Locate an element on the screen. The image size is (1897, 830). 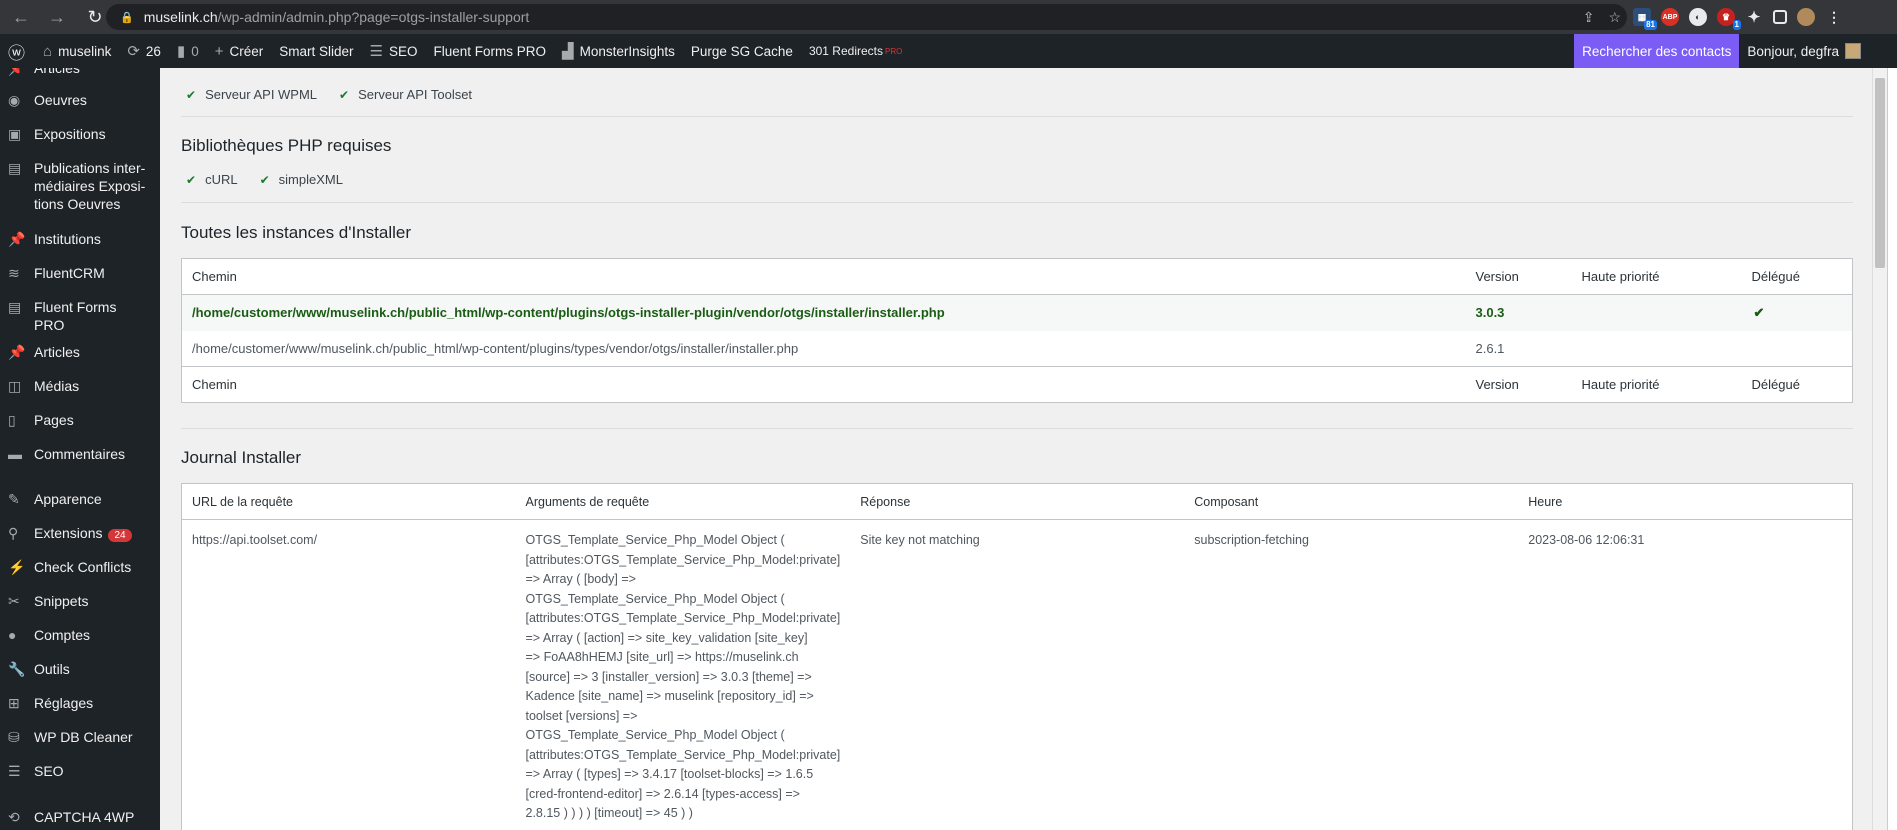
column-footer: Délégué is located at coordinates (1797, 384).